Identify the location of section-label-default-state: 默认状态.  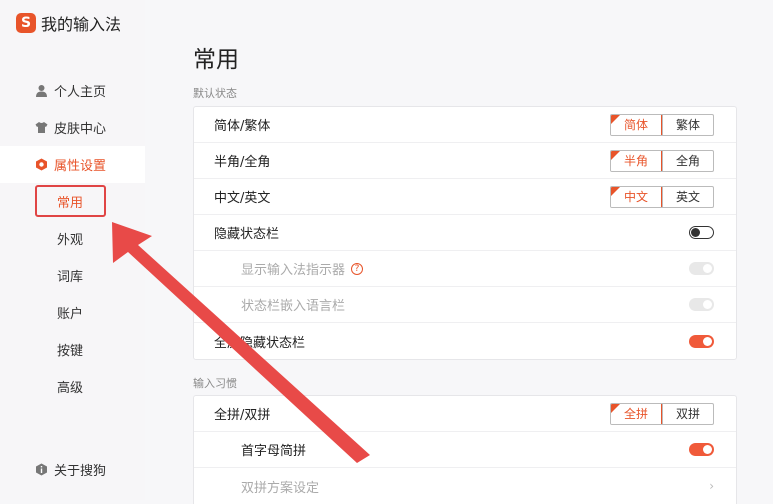
(215, 93).